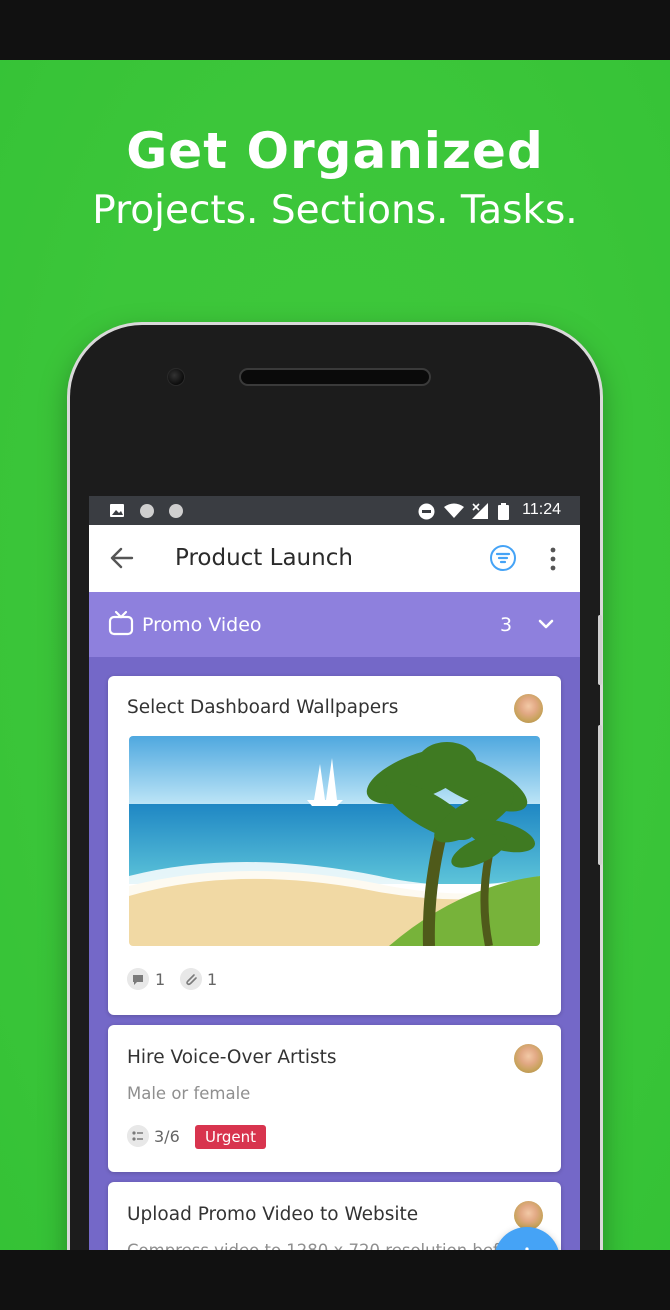  What do you see at coordinates (263, 707) in the screenshot?
I see `task-title: Select Dashboard Wallpapers` at bounding box center [263, 707].